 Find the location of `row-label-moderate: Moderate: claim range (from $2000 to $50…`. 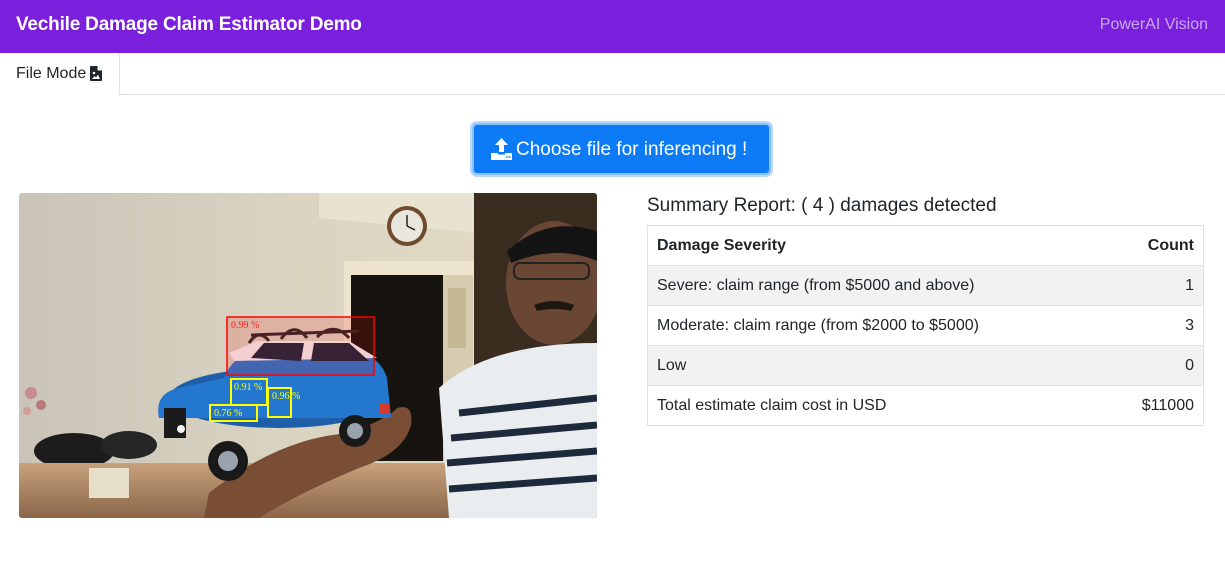

row-label-moderate: Moderate: claim range (from $2000 to $50… is located at coordinates (877, 325).